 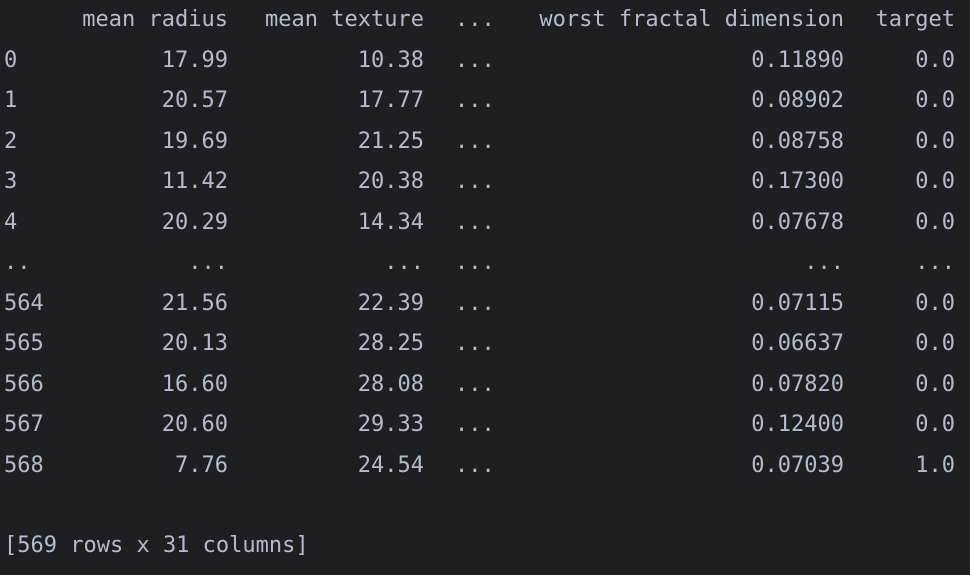 I want to click on cell-mean-texture: 29.33, so click(x=390, y=424).